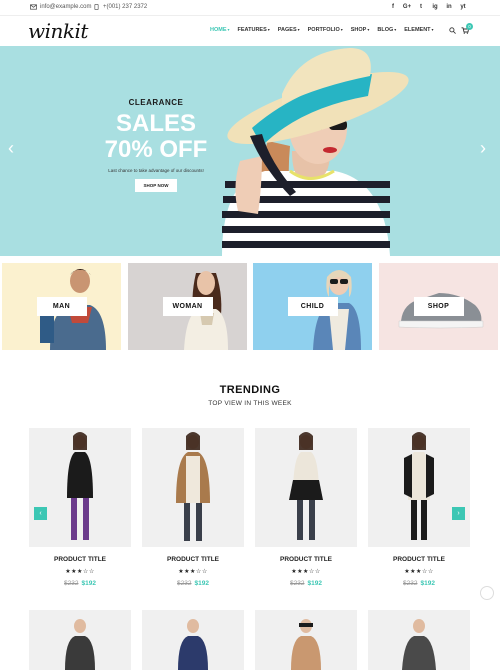  I want to click on envelope-icon, so click(33, 7).